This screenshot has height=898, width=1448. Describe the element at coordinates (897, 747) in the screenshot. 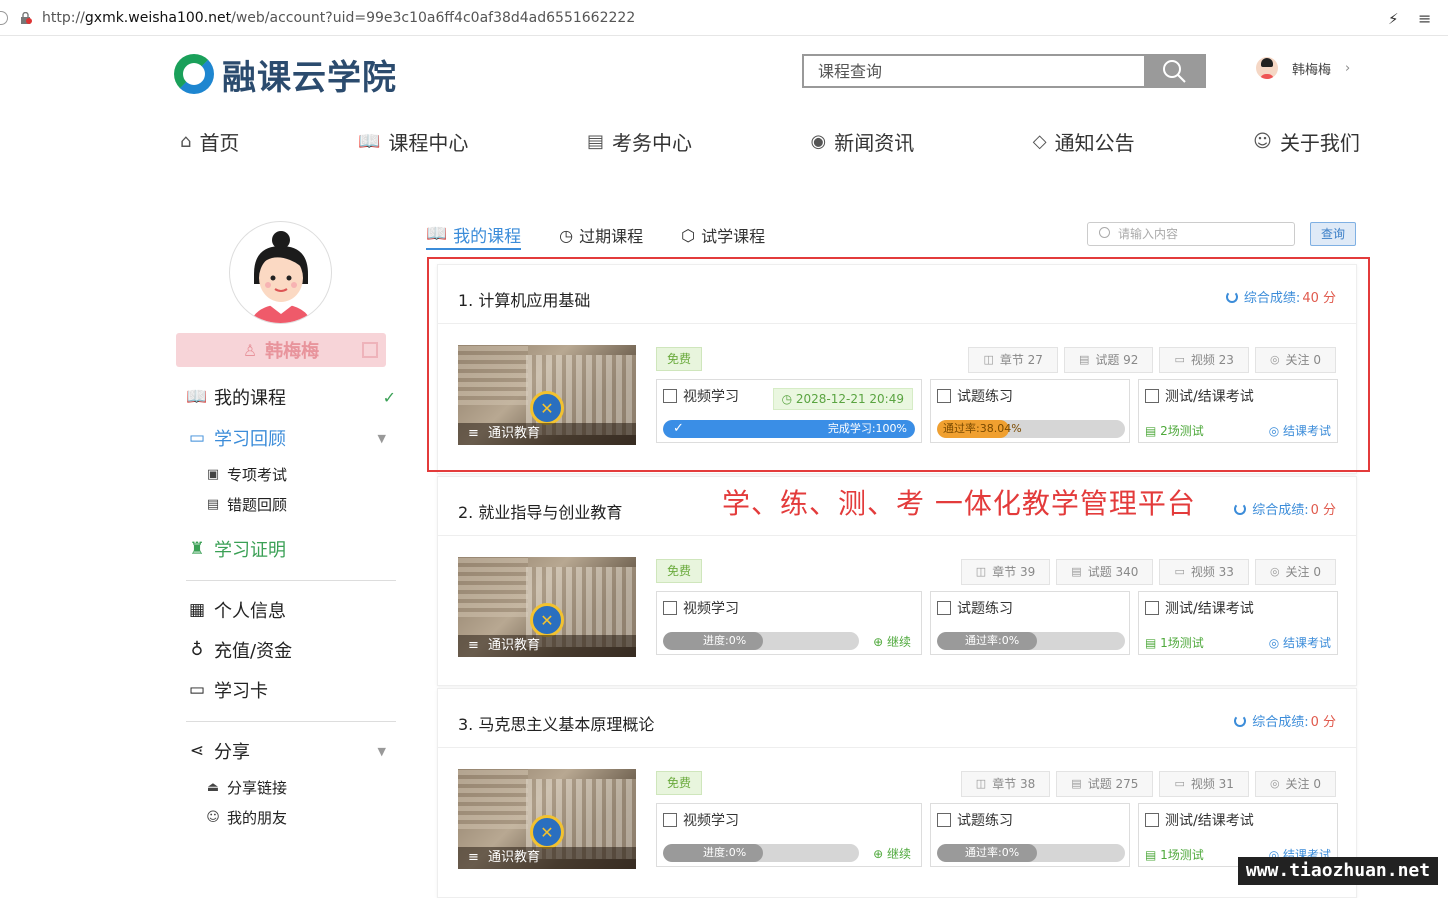

I see `card-divider` at that location.